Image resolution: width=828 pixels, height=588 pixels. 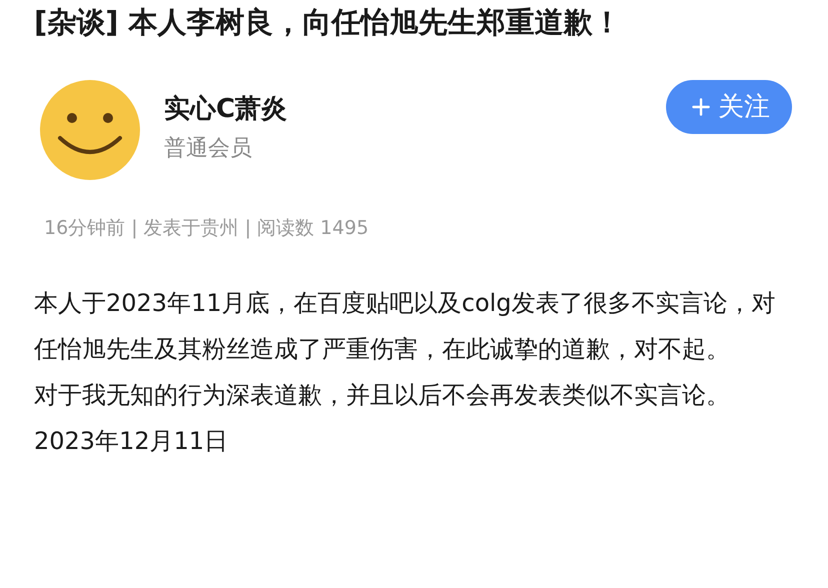 What do you see at coordinates (207, 228) in the screenshot?
I see `post-meta: 16分钟前 | 发表于贵州 | 阅读数 1495` at bounding box center [207, 228].